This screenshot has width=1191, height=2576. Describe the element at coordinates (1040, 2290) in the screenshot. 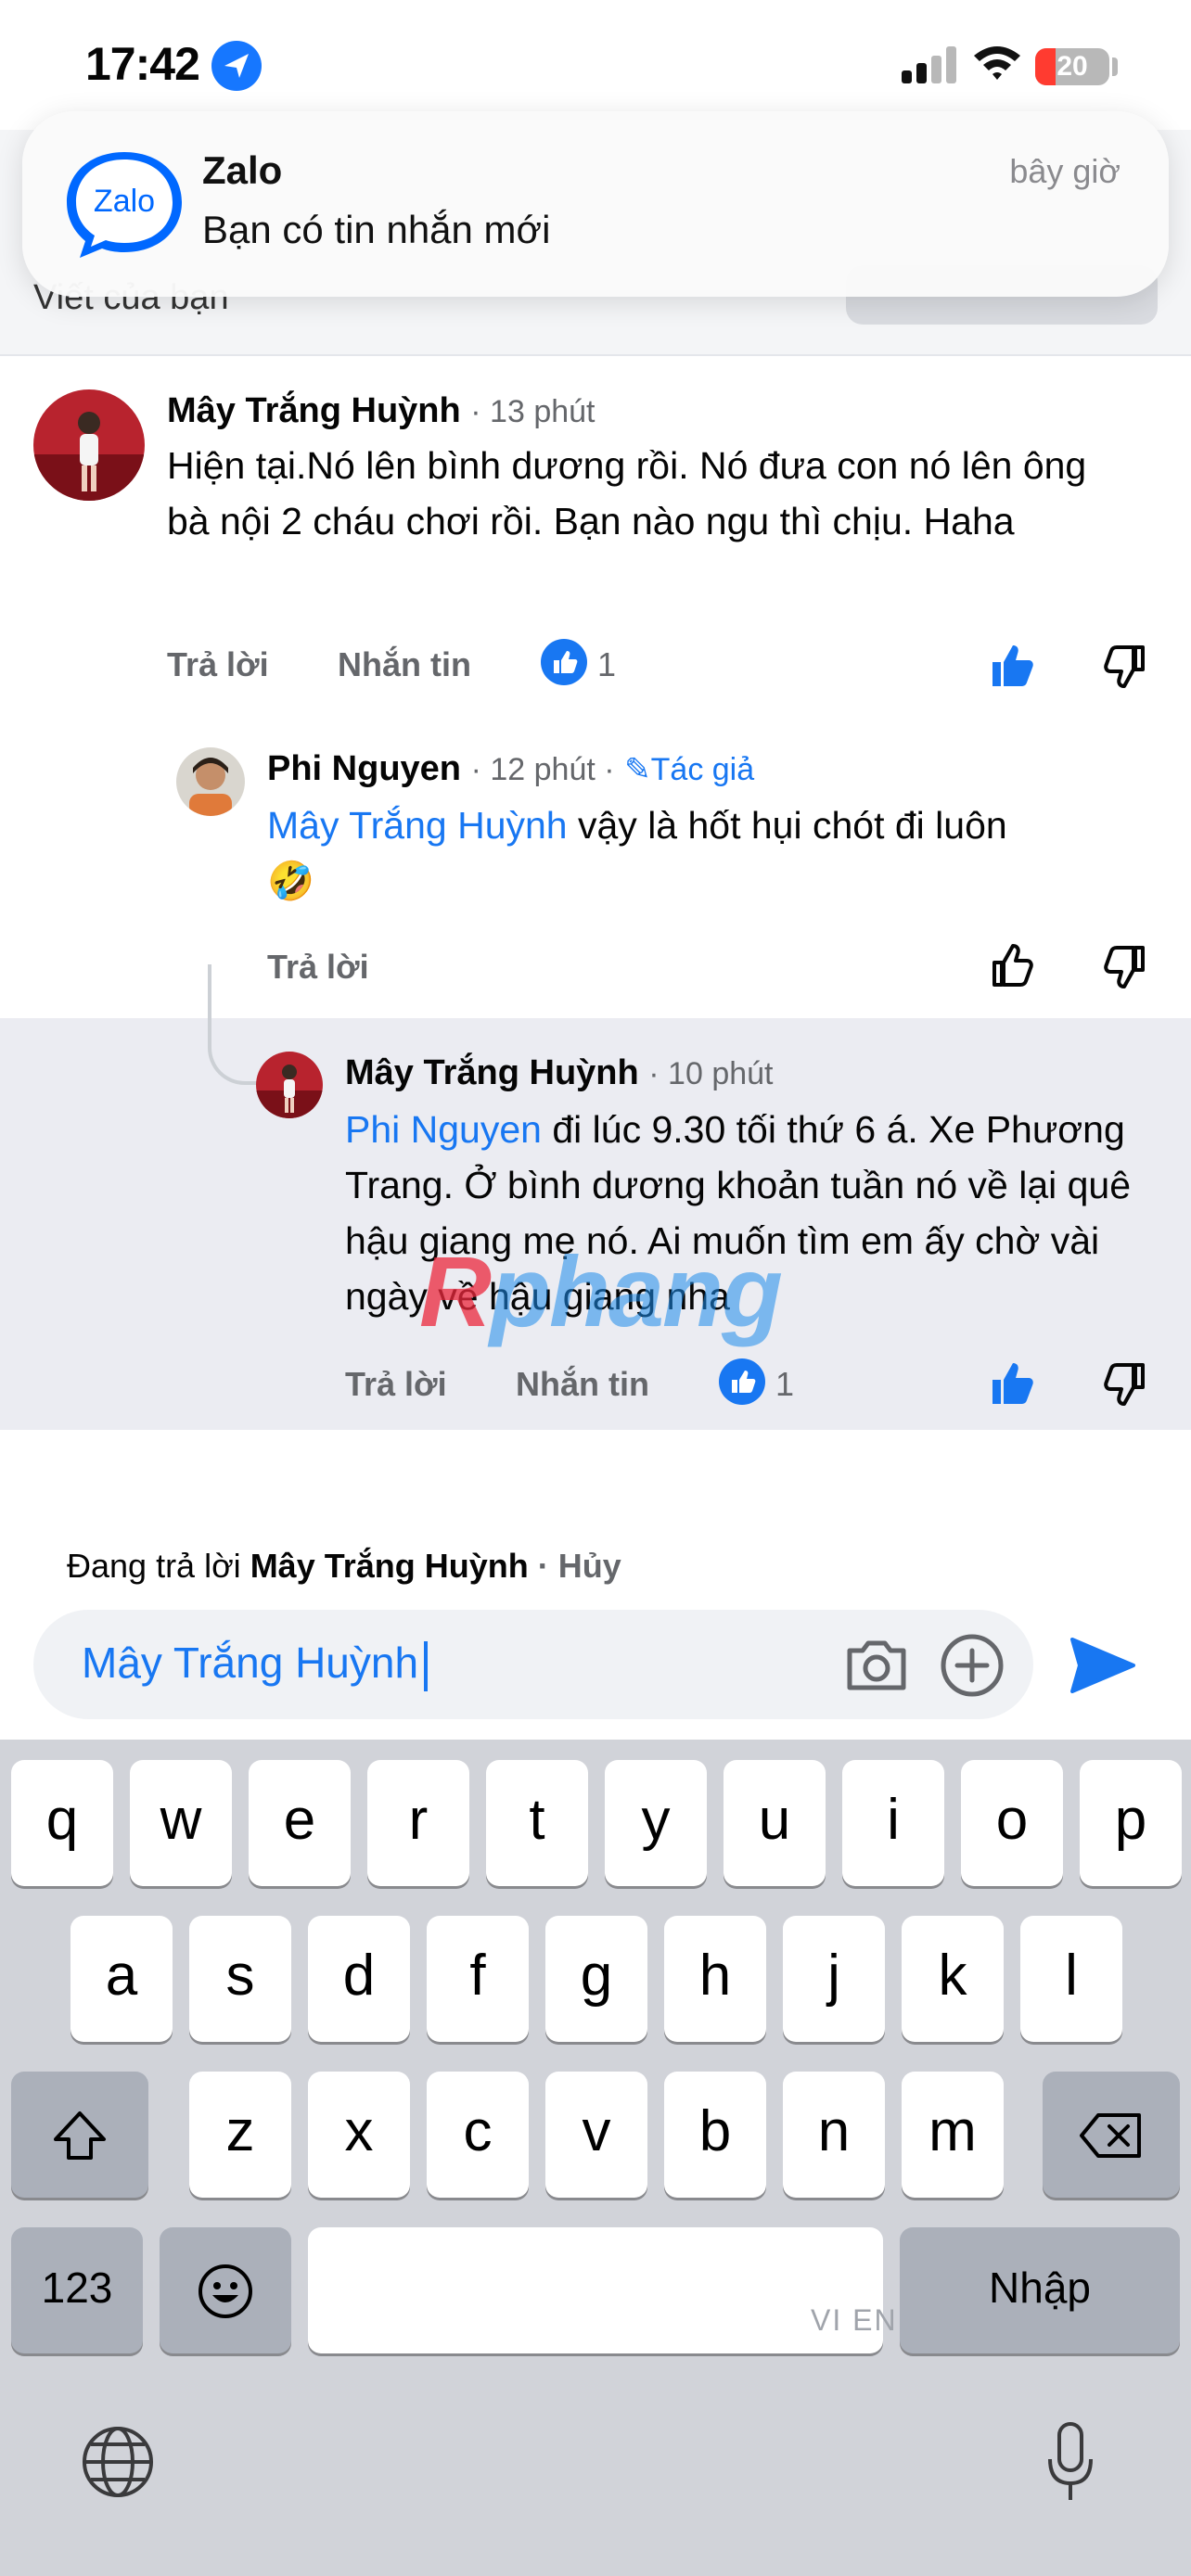

I see `return-key: Nhập` at that location.